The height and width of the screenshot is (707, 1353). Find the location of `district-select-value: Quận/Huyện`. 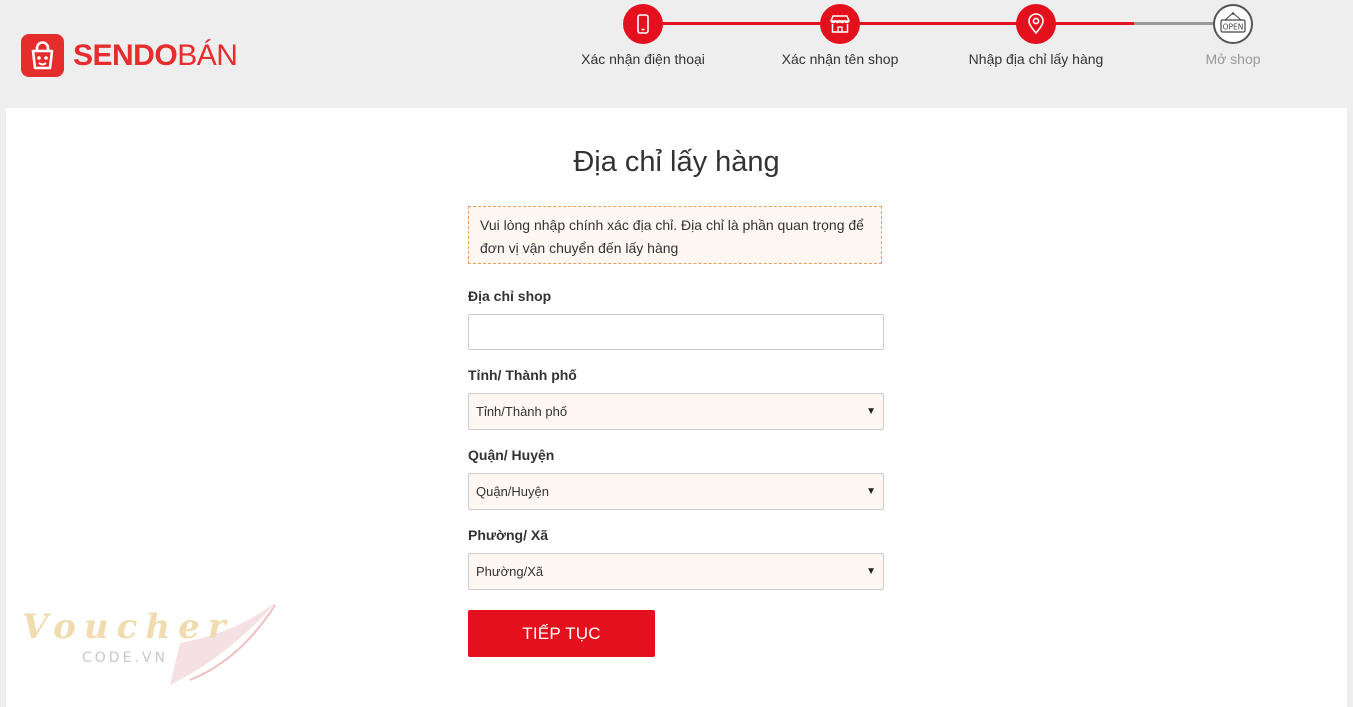

district-select-value: Quận/Huyện is located at coordinates (512, 491).